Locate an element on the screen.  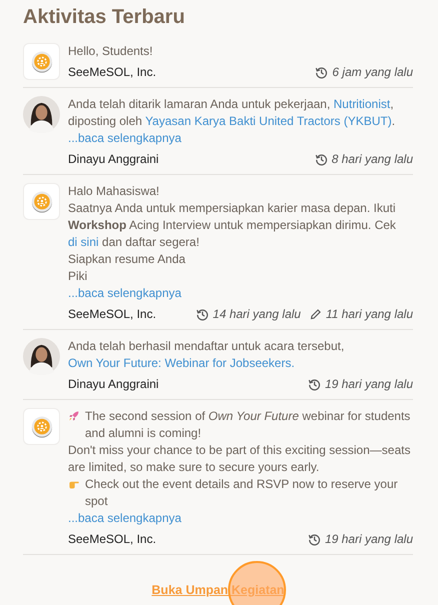
message-text: Check out the event details and RSVP now to reserve your spot is located at coordinates (242, 493).